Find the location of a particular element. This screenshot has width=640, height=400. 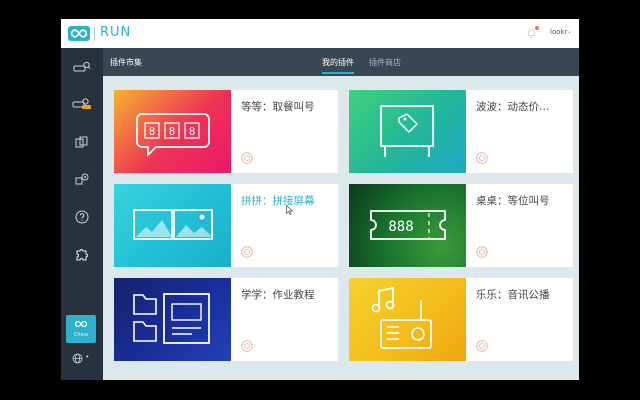

ticket-check-icon is located at coordinates (81, 103).